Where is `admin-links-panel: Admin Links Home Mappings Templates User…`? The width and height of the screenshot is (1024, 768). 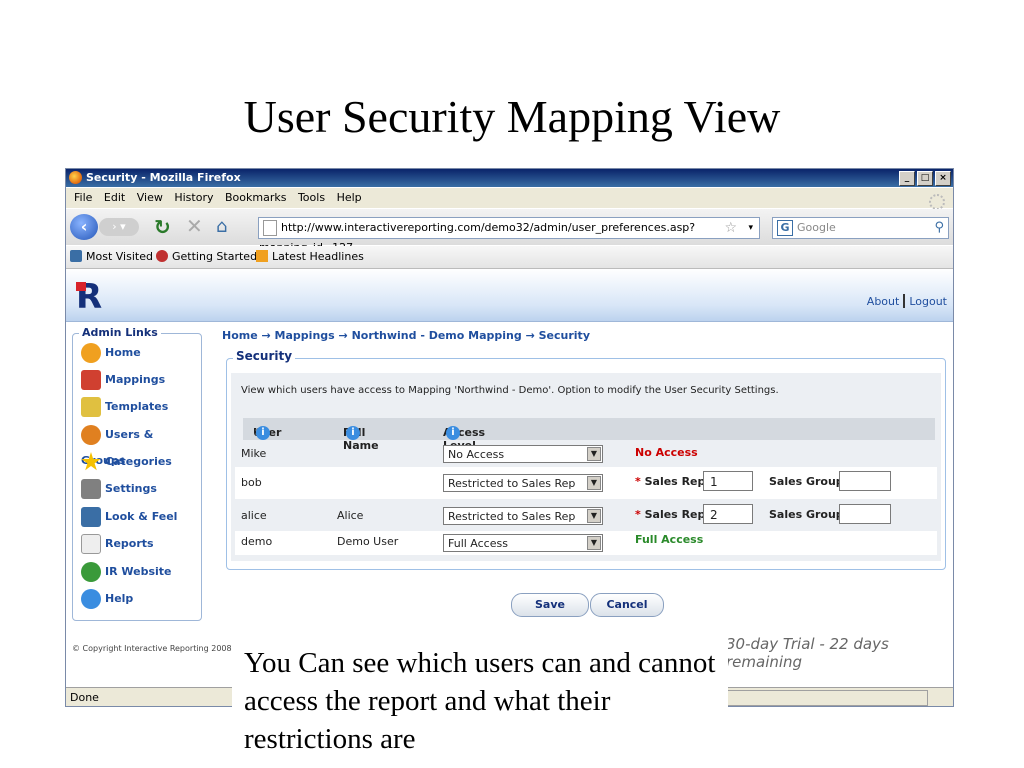 admin-links-panel: Admin Links Home Mappings Templates User… is located at coordinates (137, 473).